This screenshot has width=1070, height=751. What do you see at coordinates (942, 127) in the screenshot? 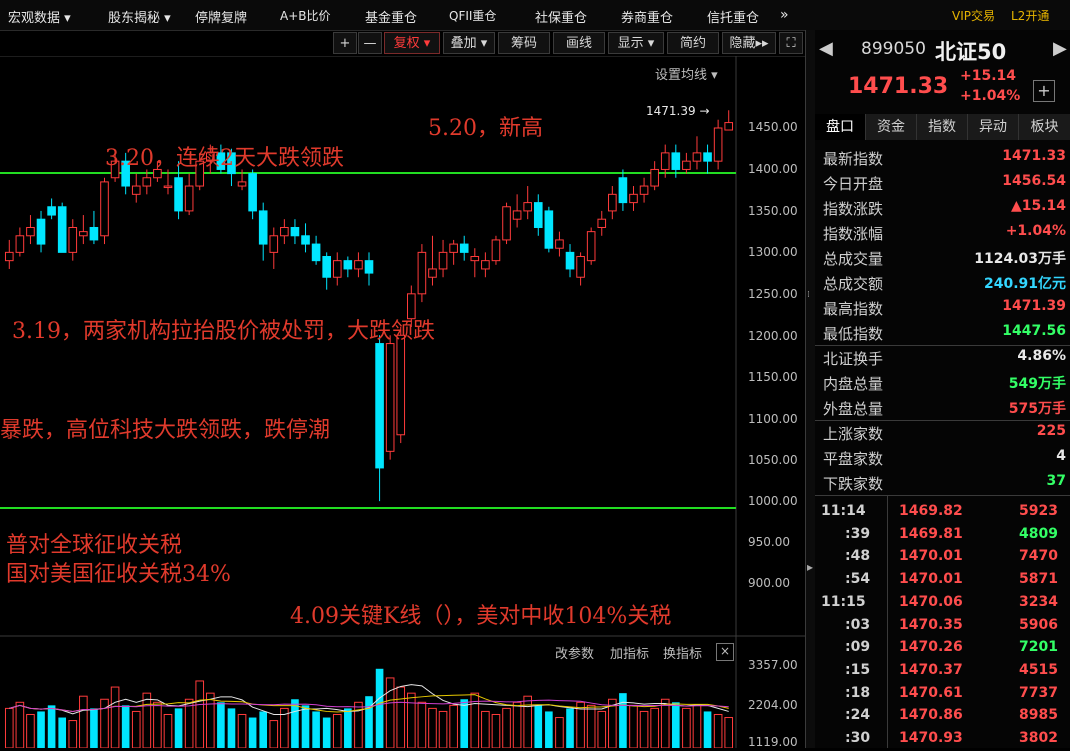
I see `tab-index: 指数` at bounding box center [942, 127].